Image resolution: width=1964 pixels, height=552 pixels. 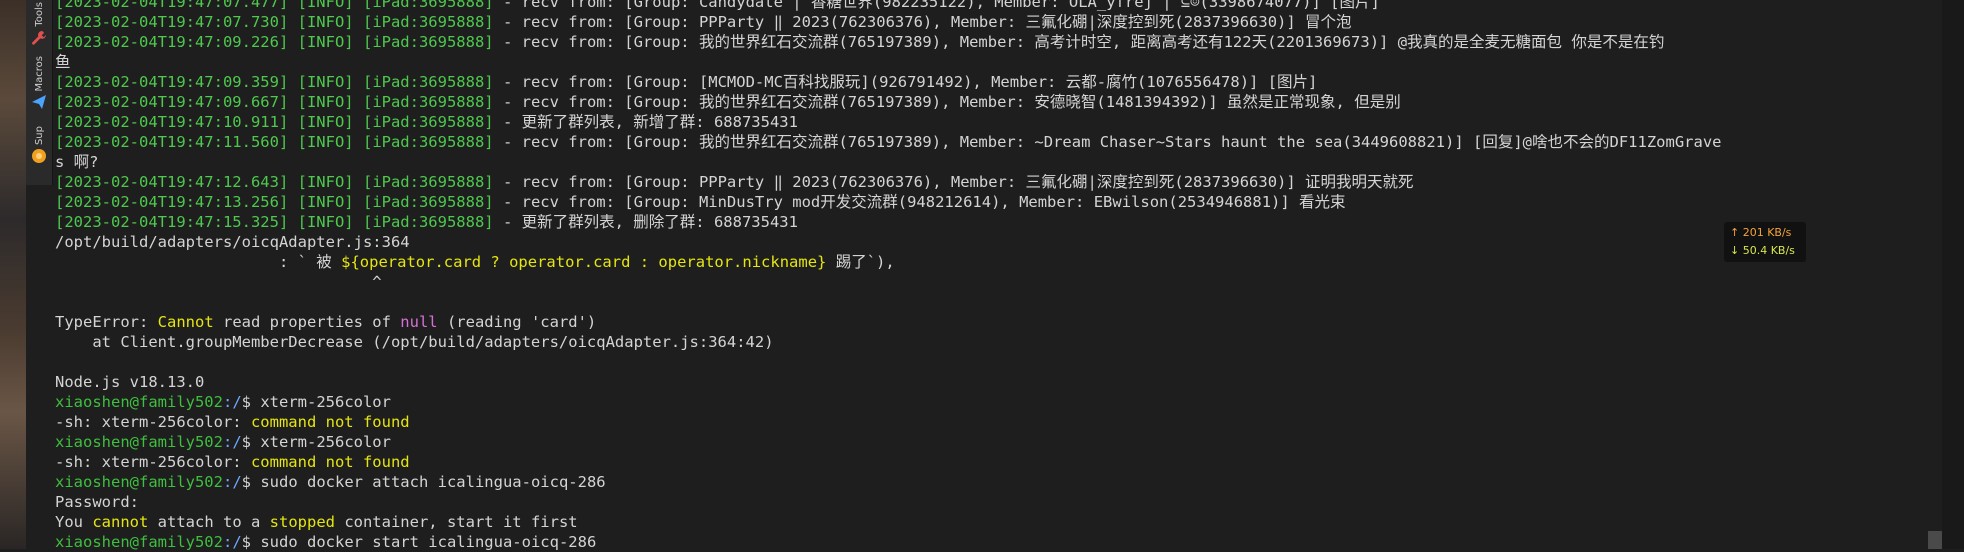 I want to click on password-line: Password:, so click(x=97, y=502).